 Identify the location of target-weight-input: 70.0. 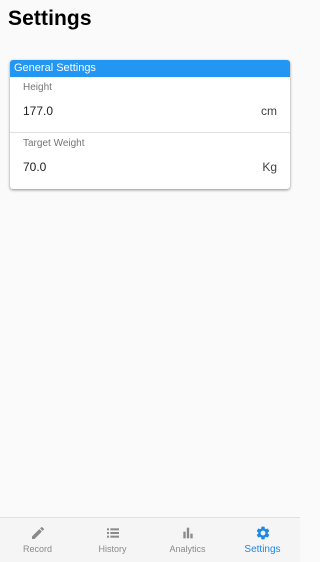
(123, 167).